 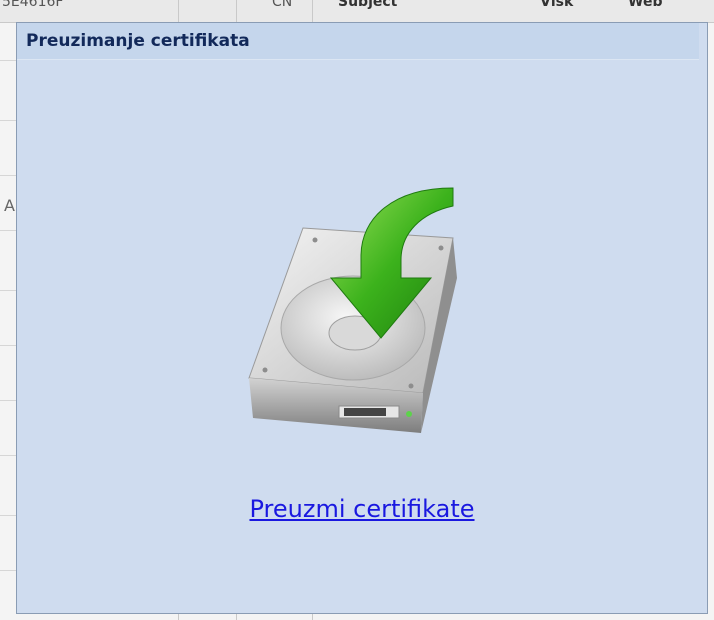 What do you see at coordinates (33, 5) in the screenshot?
I see `background-cell-id: 5E4616F` at bounding box center [33, 5].